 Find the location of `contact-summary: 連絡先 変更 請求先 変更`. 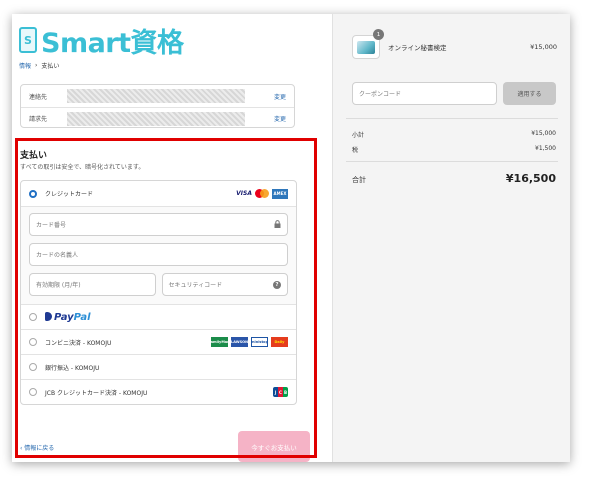

contact-summary: 連絡先 変更 請求先 変更 is located at coordinates (157, 106).